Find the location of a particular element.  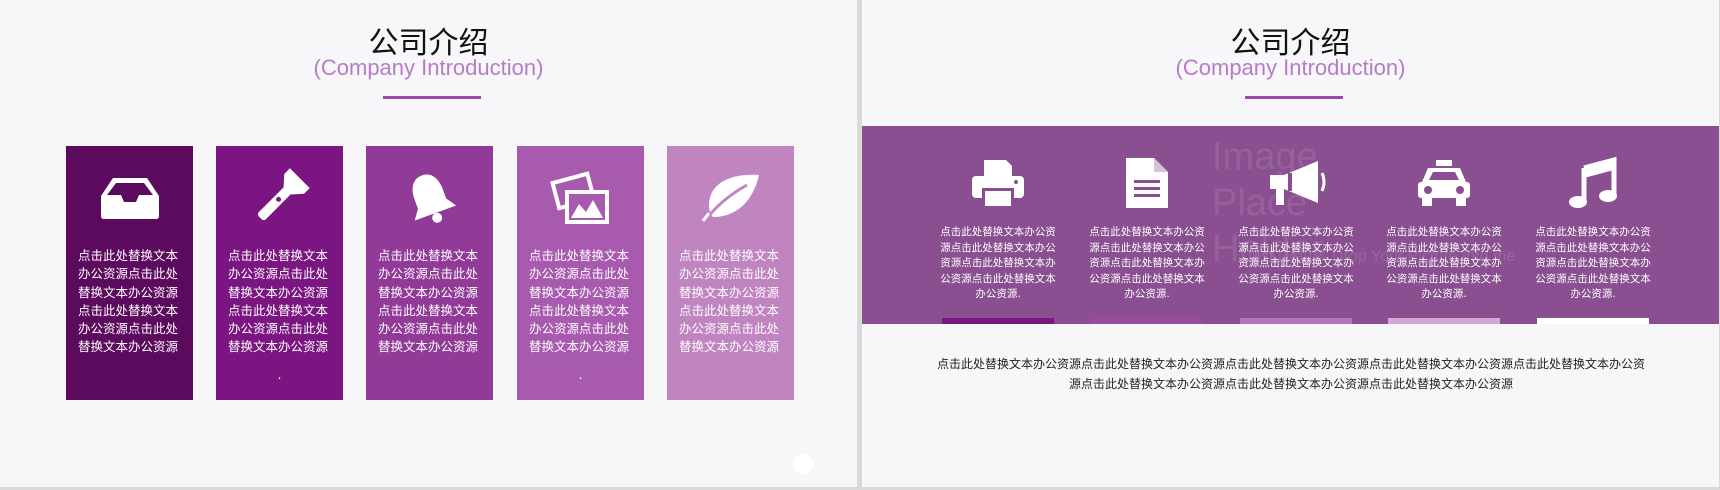

inbox-tray-icon is located at coordinates (129, 198).